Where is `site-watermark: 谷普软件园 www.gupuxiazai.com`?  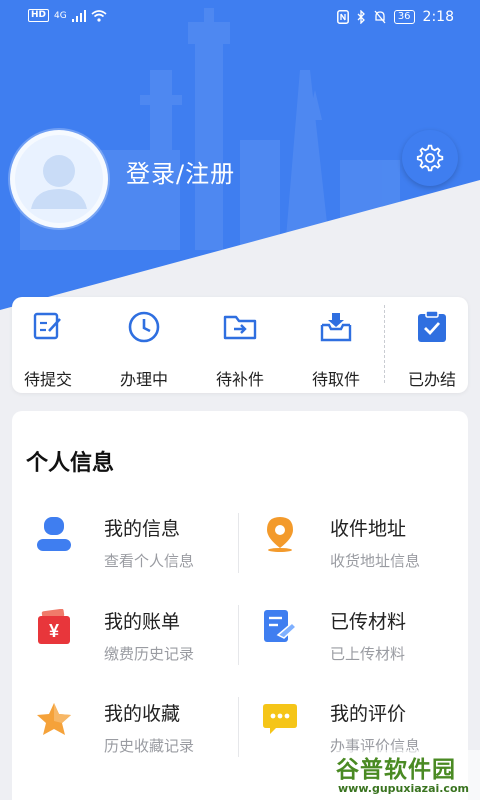
site-watermark: 谷普软件园 www.gupuxiazai.com is located at coordinates (408, 775).